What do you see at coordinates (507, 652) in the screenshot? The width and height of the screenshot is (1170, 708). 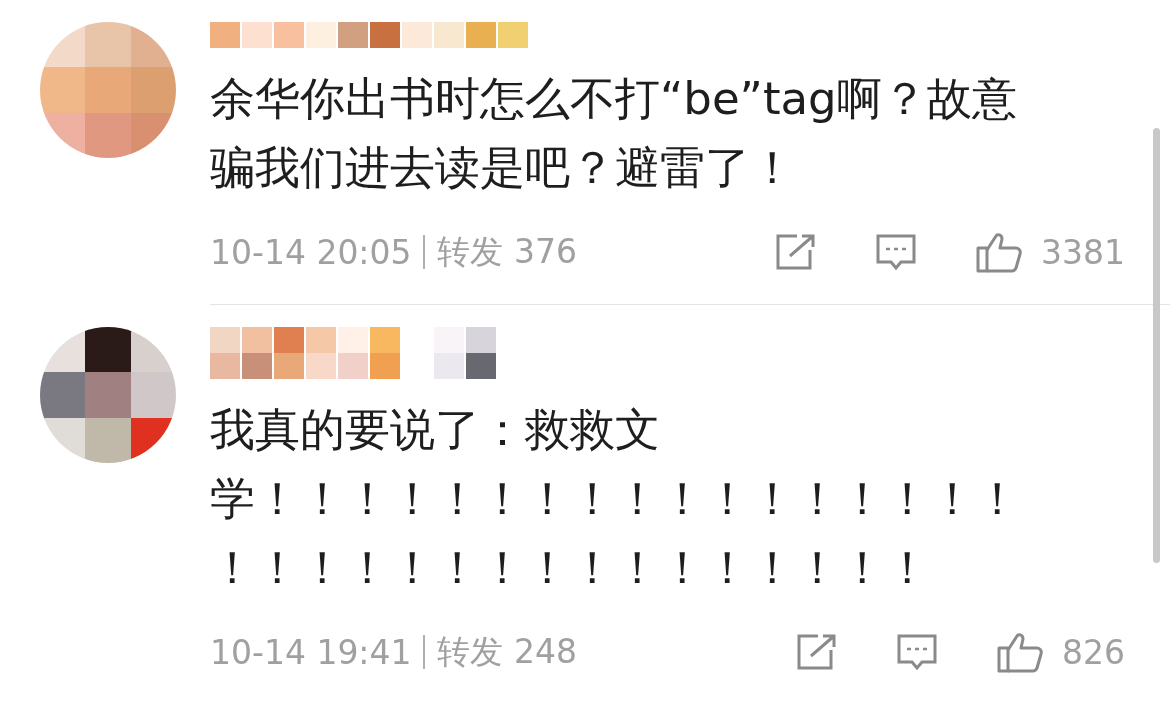 I see `repost-count: 转发 248` at bounding box center [507, 652].